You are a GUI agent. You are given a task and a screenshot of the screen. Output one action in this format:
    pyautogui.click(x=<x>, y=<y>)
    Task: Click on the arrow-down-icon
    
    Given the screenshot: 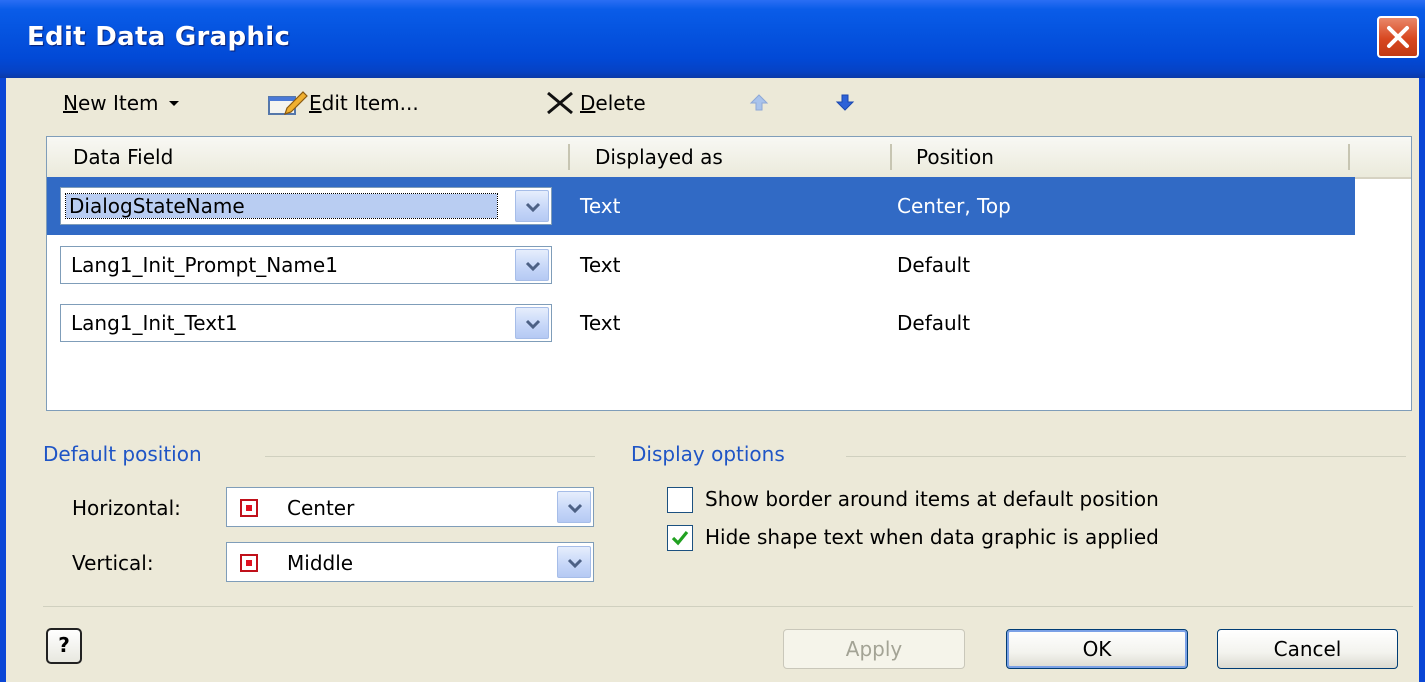 What is the action you would take?
    pyautogui.click(x=845, y=102)
    